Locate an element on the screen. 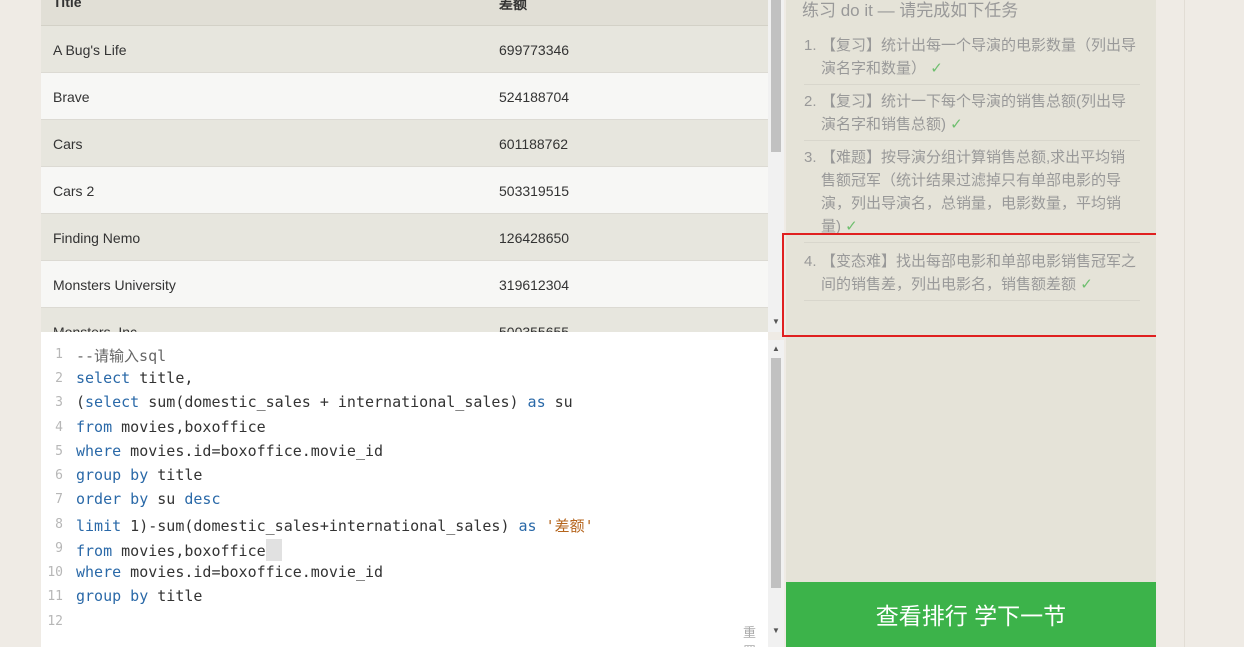 The image size is (1244, 647). cell-value: 601188762 is located at coordinates (534, 144).